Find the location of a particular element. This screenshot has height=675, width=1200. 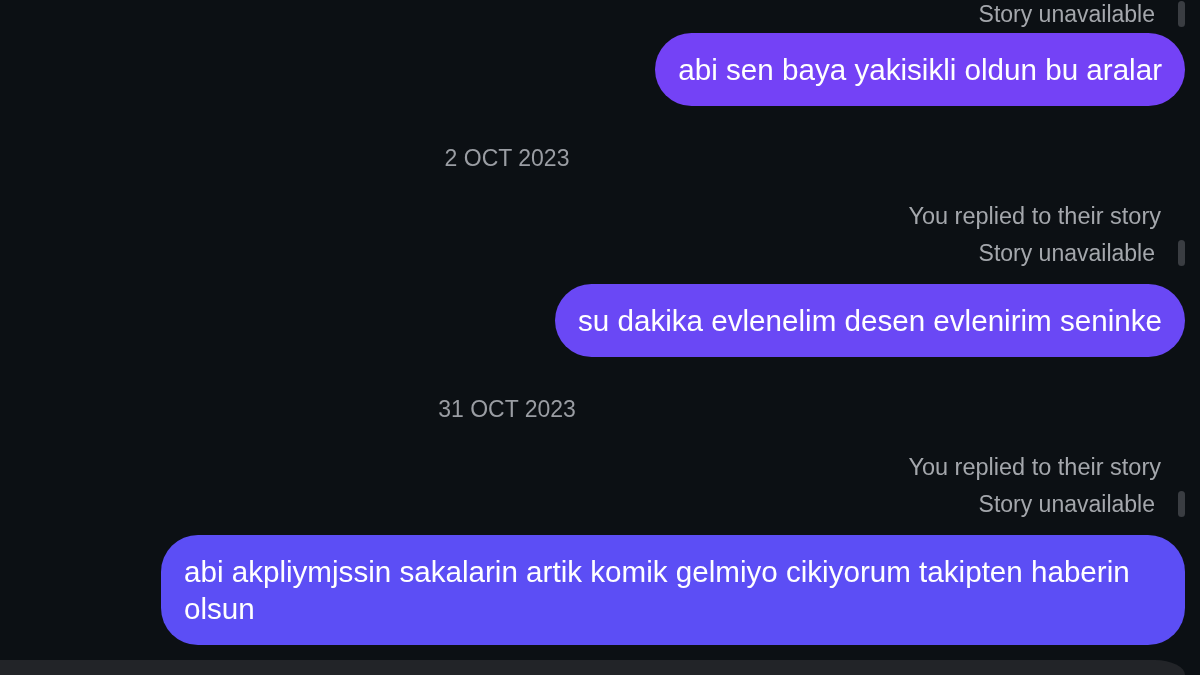

message-bubble: abi sen baya yakisikli oldun bu aralar is located at coordinates (920, 69).